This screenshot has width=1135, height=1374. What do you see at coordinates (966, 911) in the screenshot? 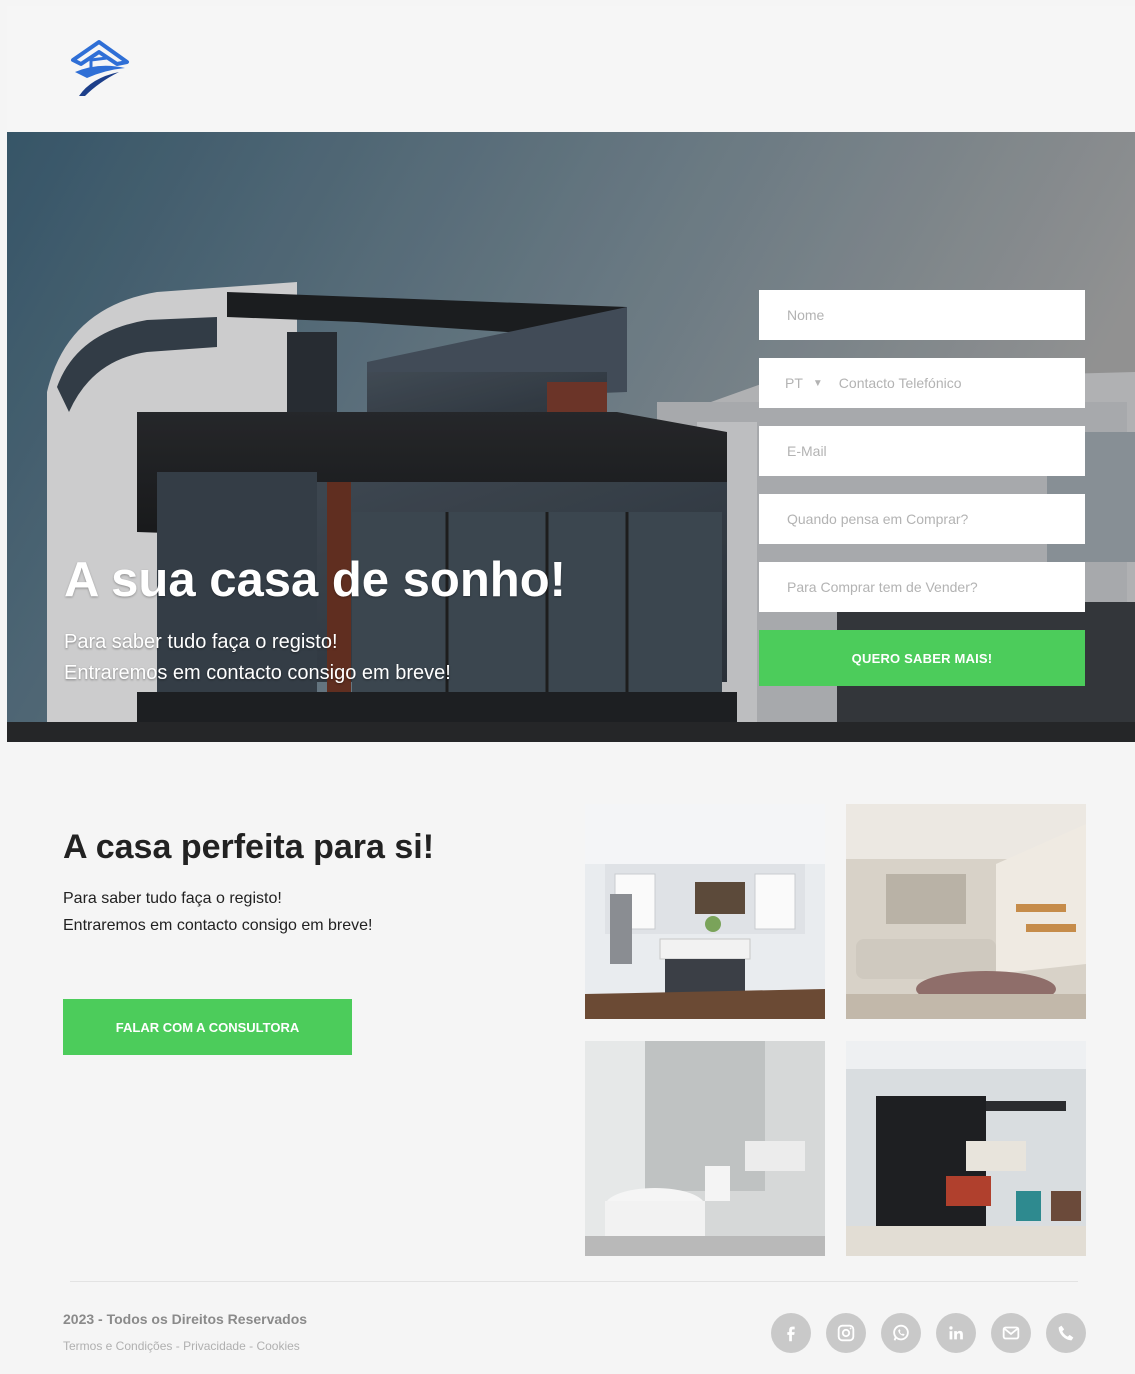
I see `living-room-photo` at bounding box center [966, 911].